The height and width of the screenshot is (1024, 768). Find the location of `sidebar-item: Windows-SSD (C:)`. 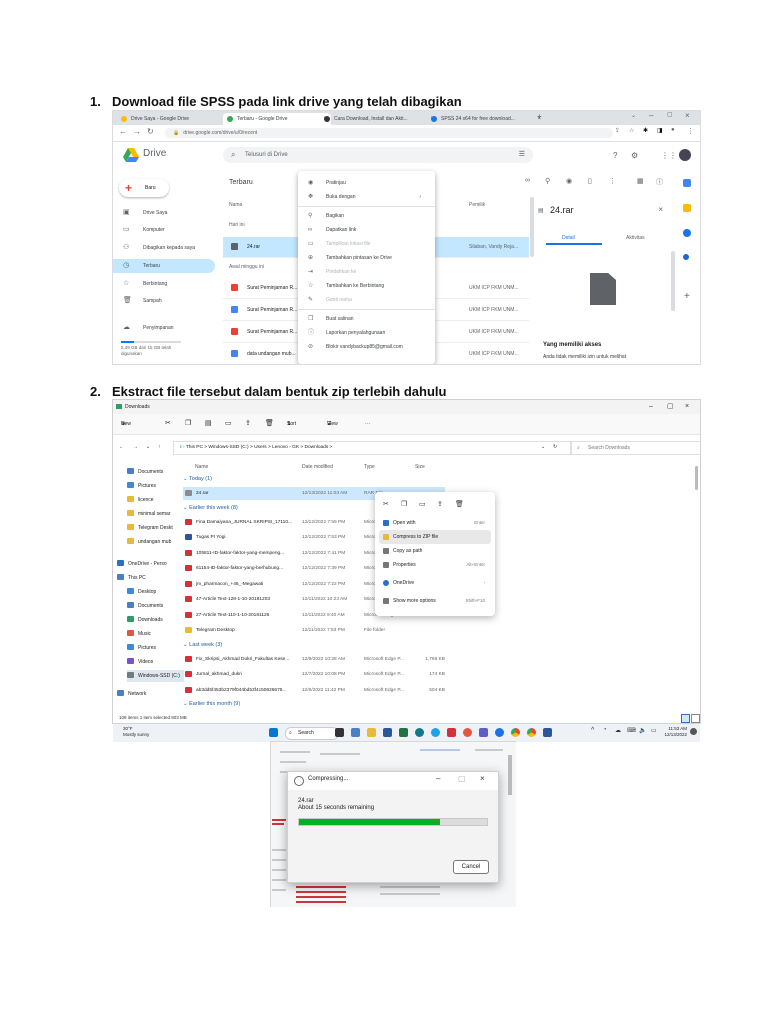

sidebar-item: Windows-SSD (C:) is located at coordinates (155, 676).